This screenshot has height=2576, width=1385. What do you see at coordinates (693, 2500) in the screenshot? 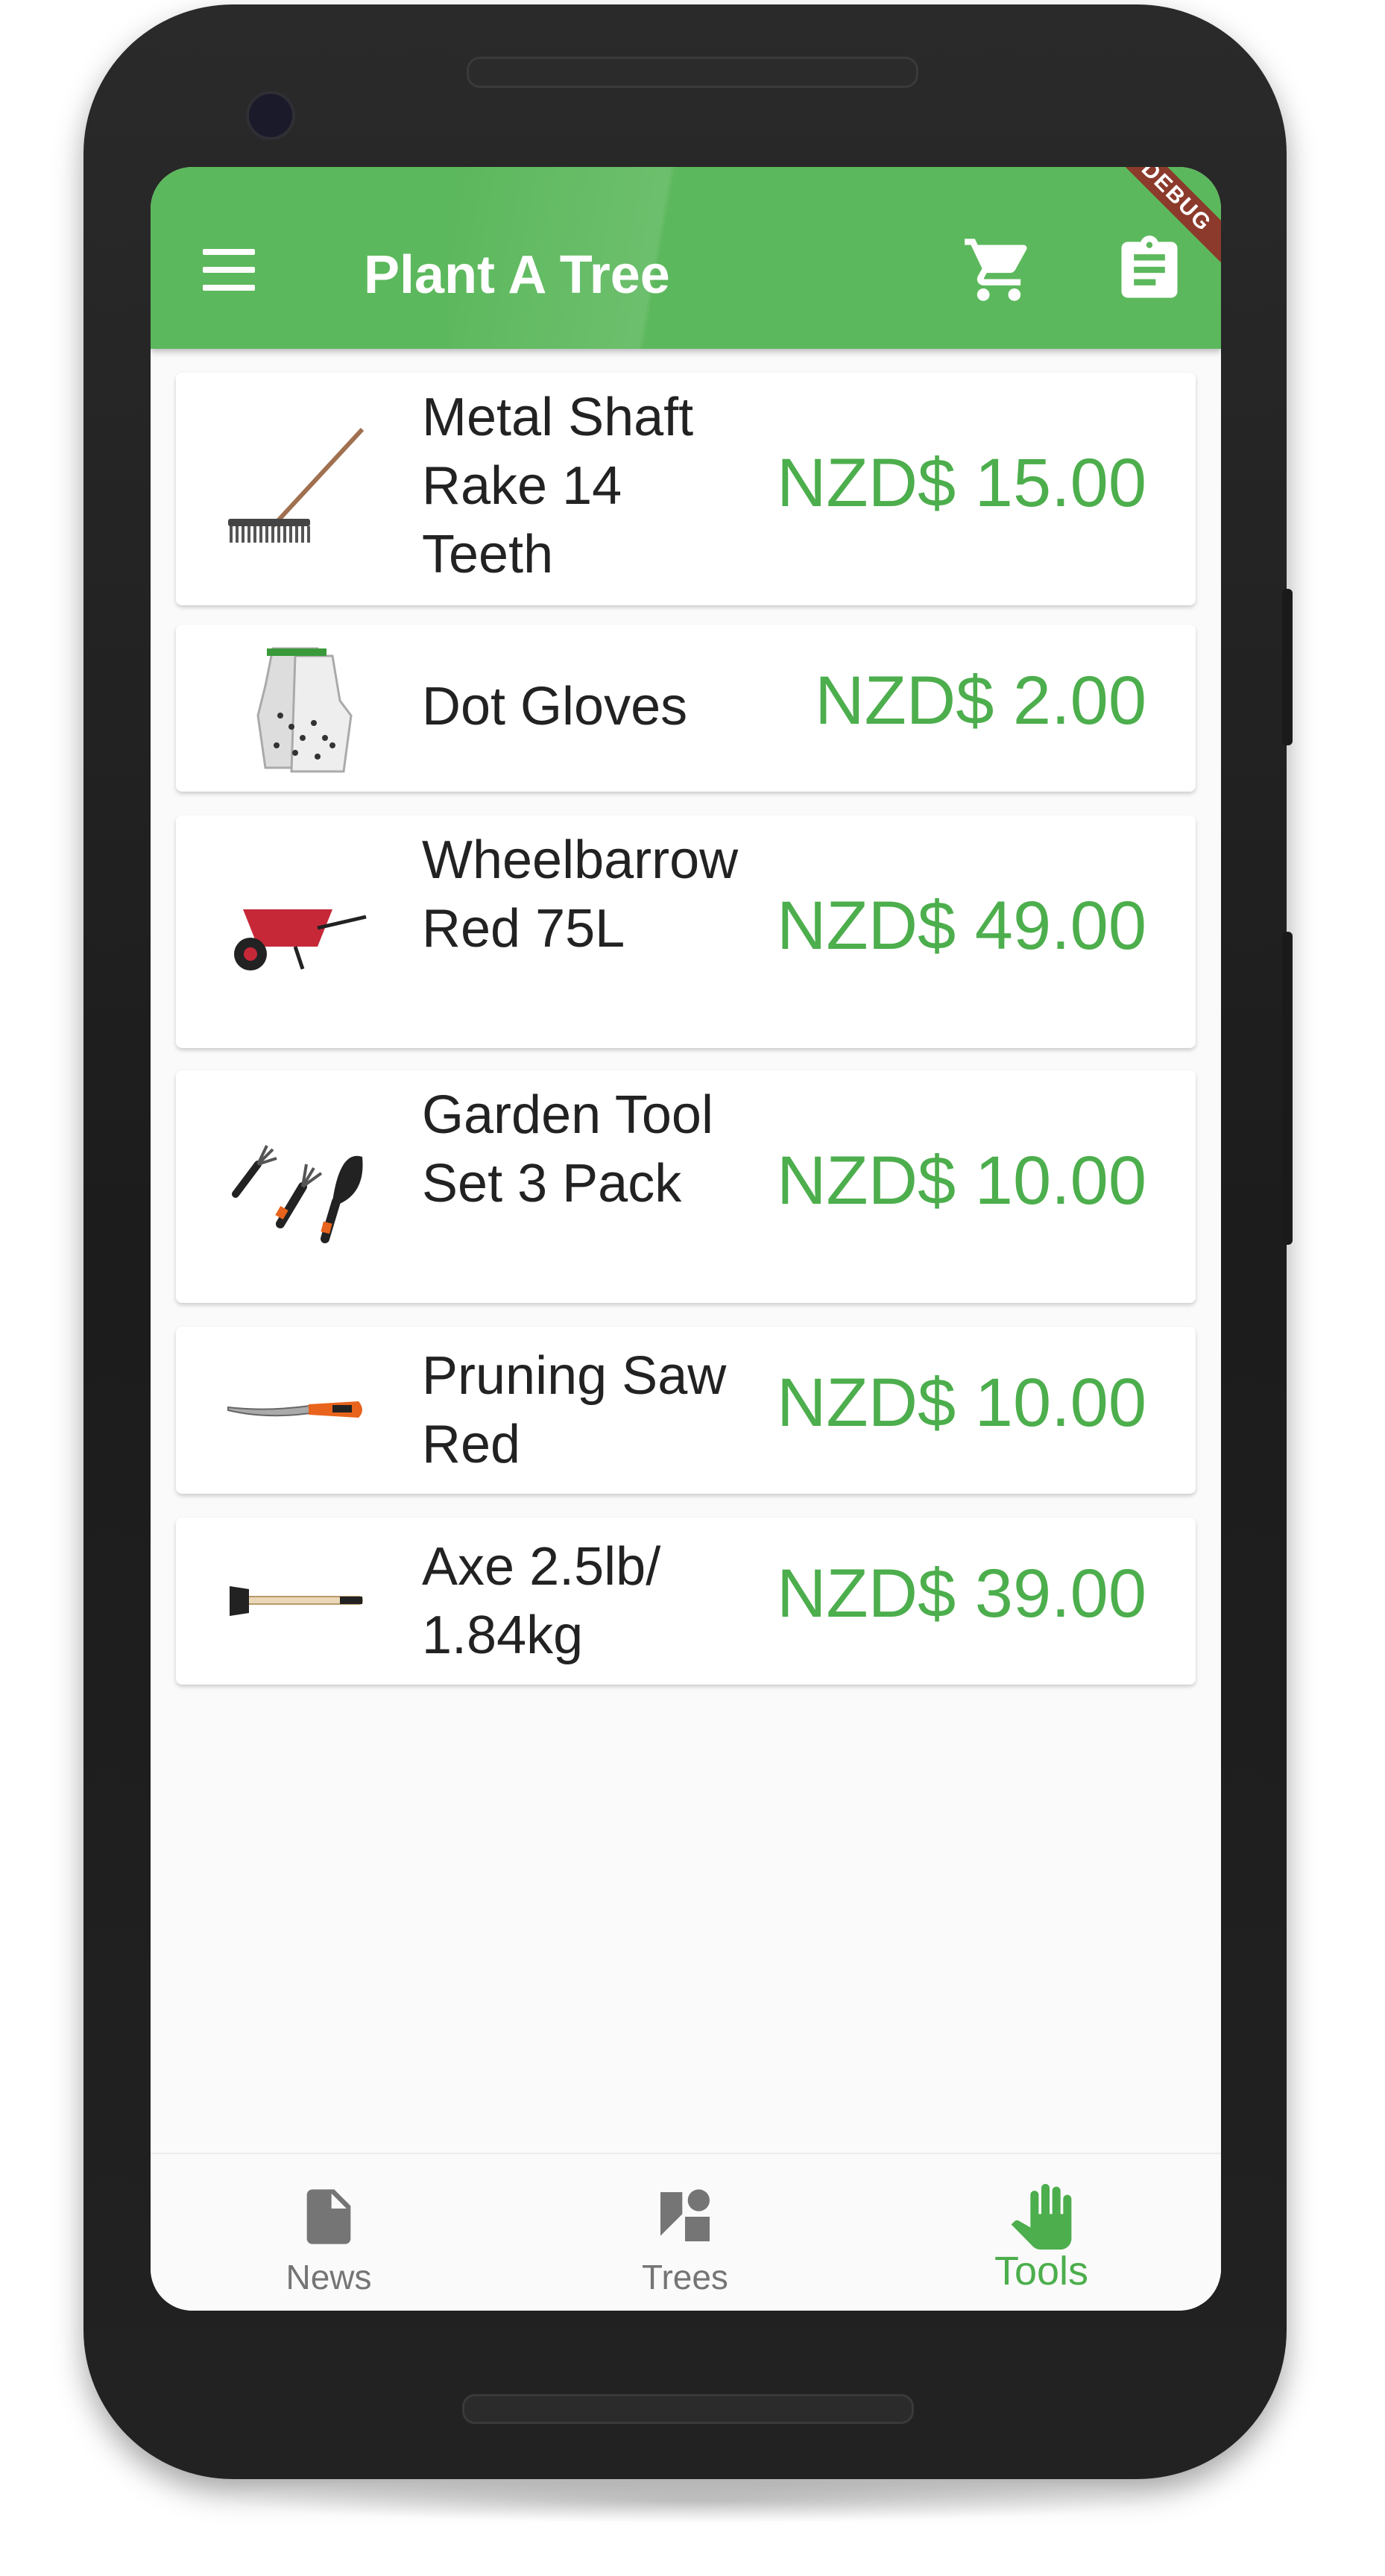
I see `phone-shadow` at bounding box center [693, 2500].